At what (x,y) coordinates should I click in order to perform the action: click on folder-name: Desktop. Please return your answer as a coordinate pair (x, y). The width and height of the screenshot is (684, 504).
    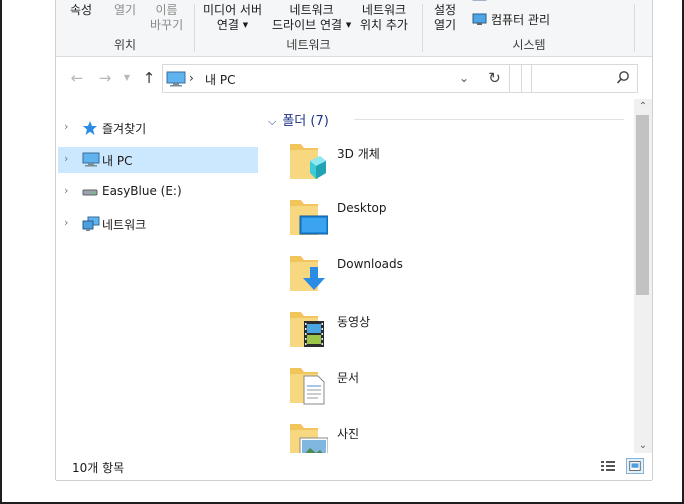
    Looking at the image, I should click on (362, 208).